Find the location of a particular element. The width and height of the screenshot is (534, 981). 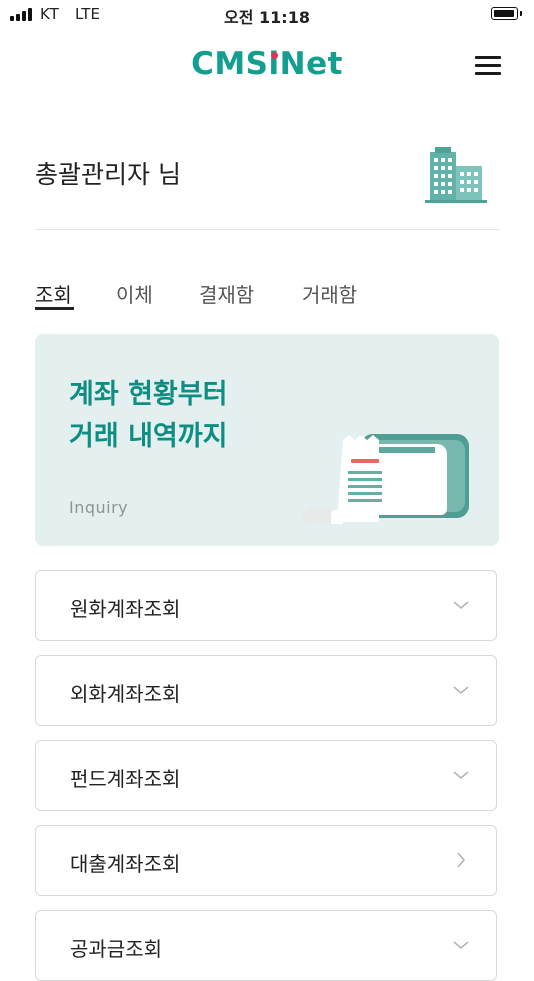

banner-title-line2: 거래 내역까지 is located at coordinates (148, 436).